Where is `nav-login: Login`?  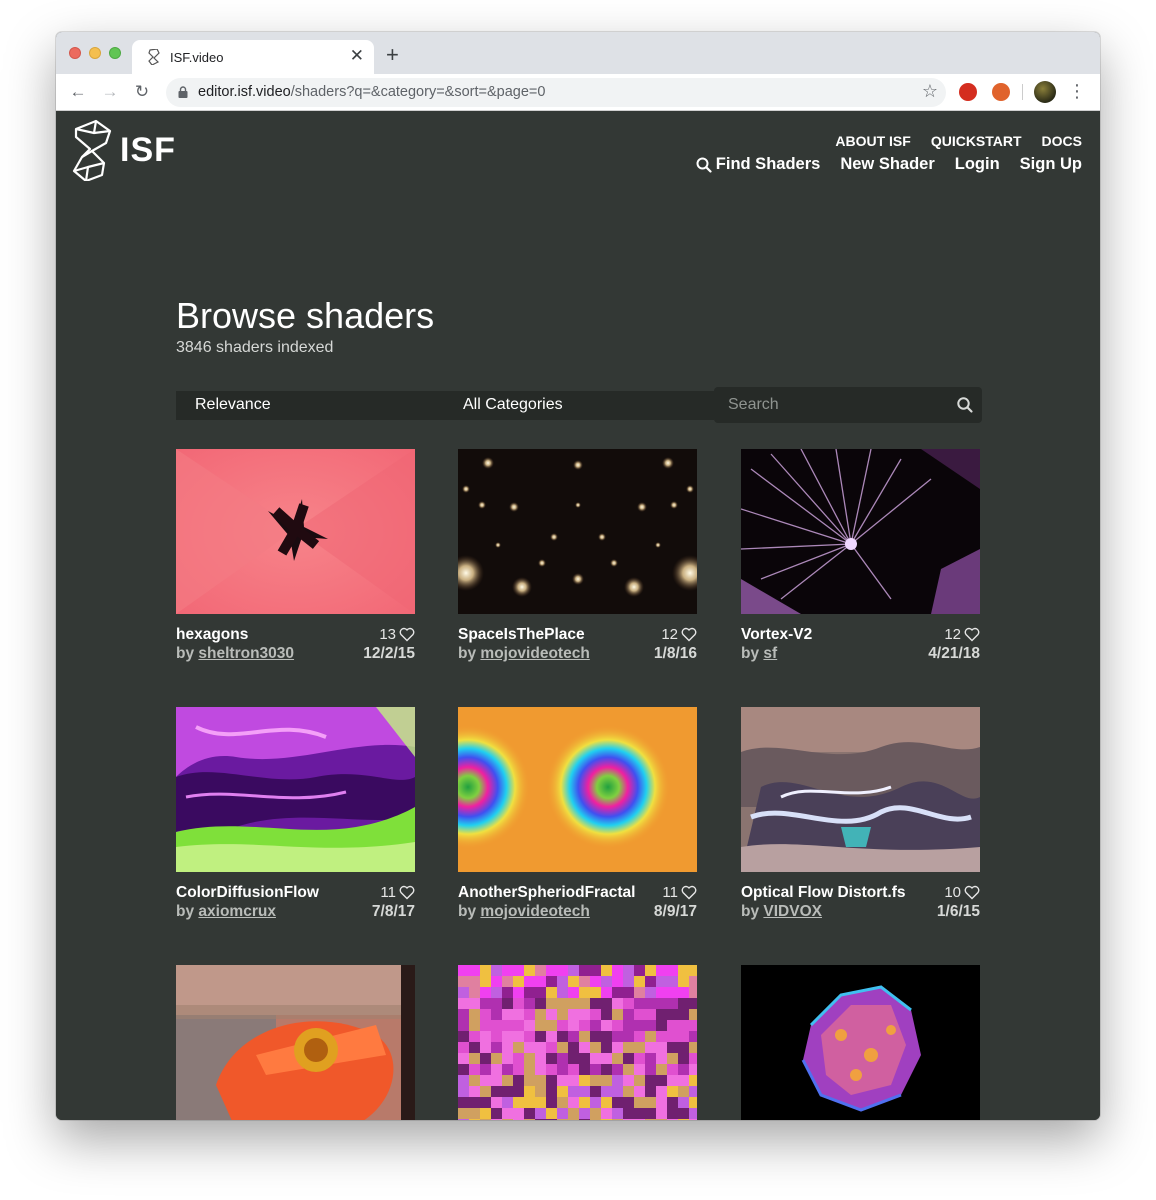 nav-login: Login is located at coordinates (977, 164).